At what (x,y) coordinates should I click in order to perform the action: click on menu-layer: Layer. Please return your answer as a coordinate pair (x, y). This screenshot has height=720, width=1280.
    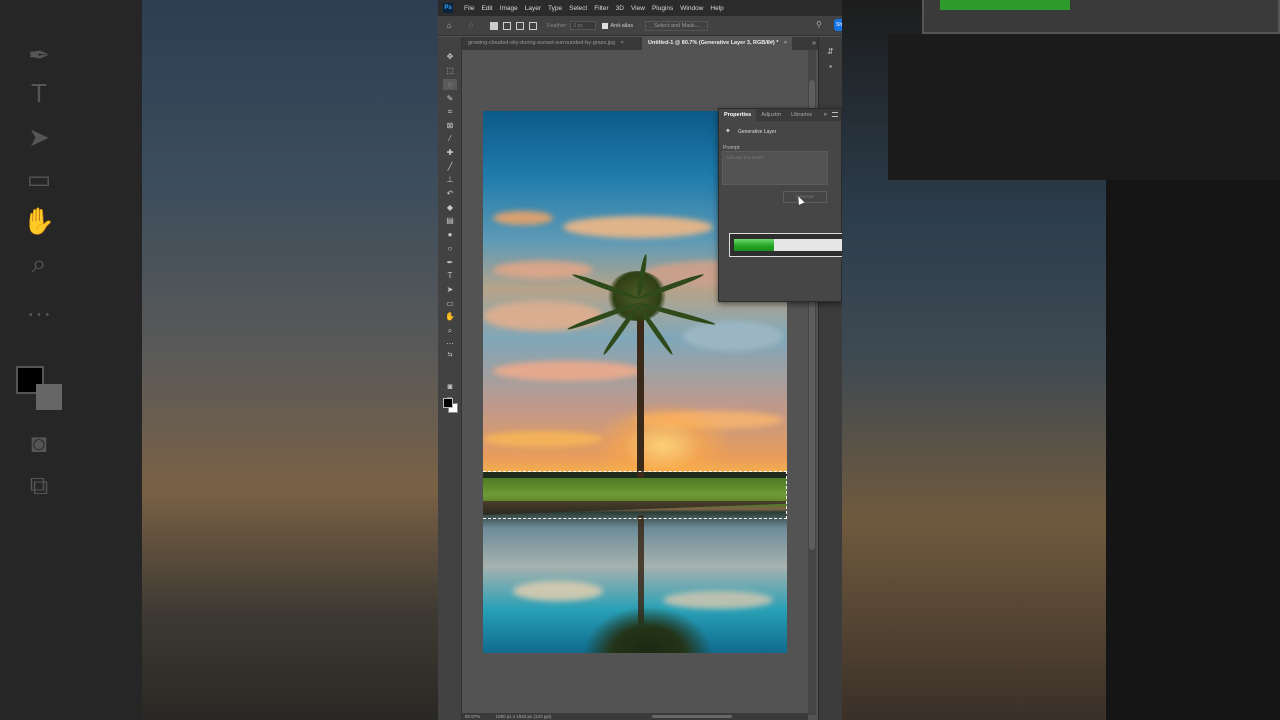
    Looking at the image, I should click on (533, 8).